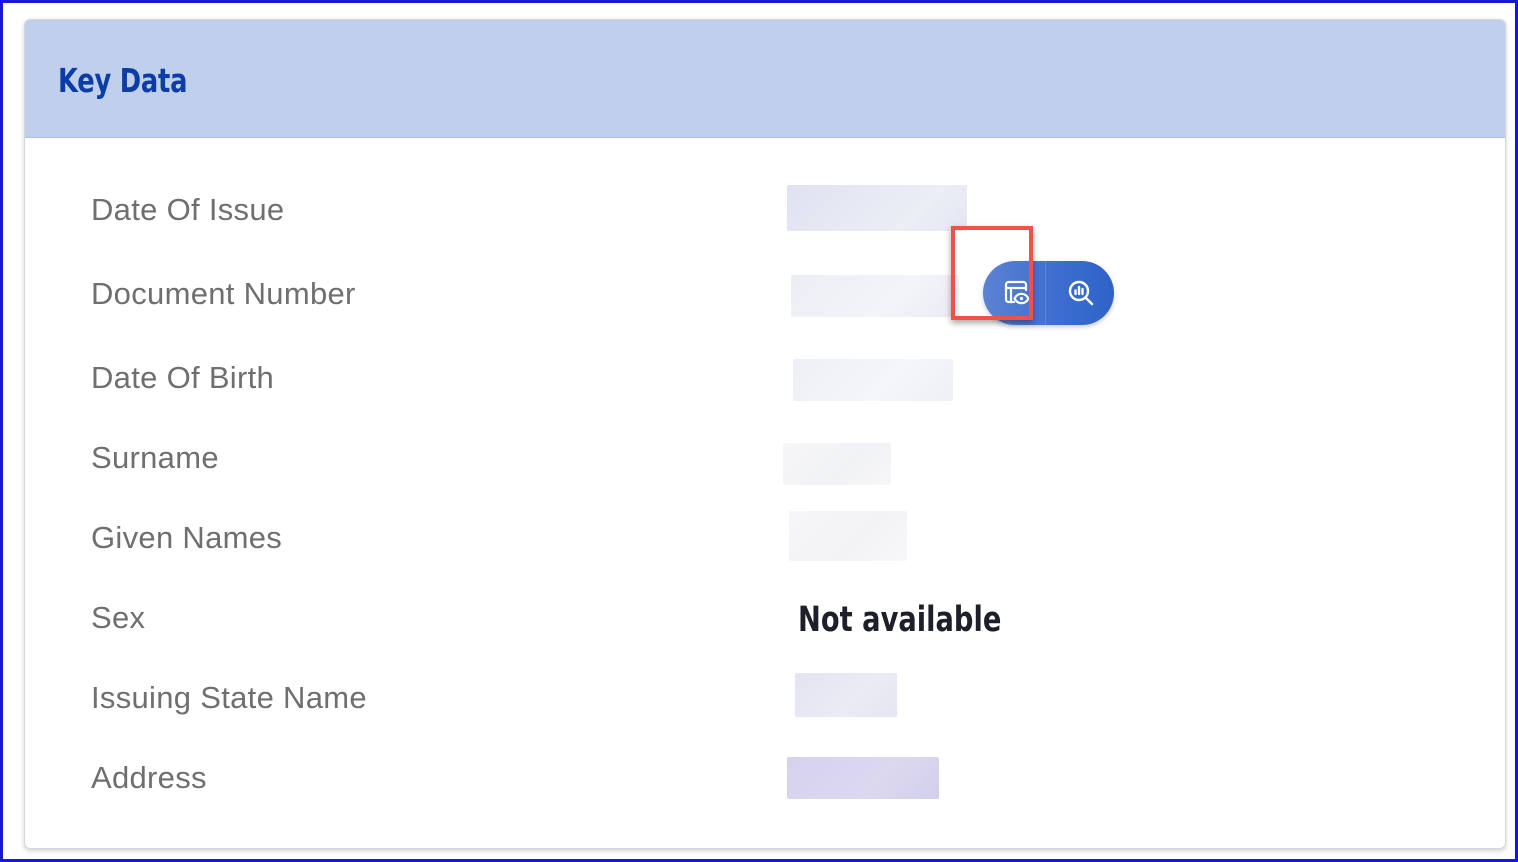 This screenshot has height=862, width=1518. I want to click on magnify-chart-icon, so click(1081, 293).